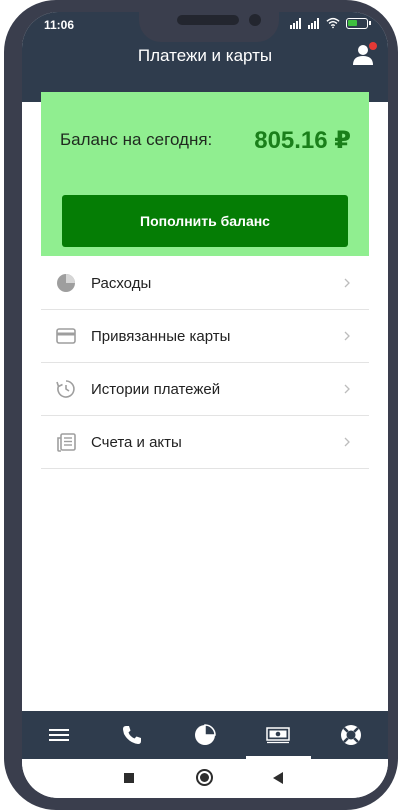 Image resolution: width=402 pixels, height=810 pixels. Describe the element at coordinates (156, 389) in the screenshot. I see `menu-item-label: Истории платежей` at that location.